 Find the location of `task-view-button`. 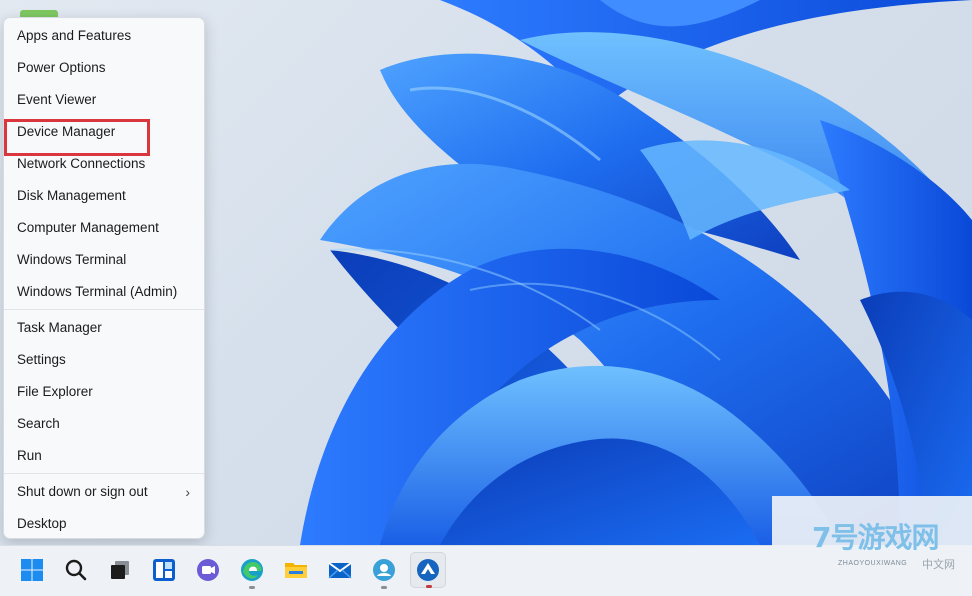

task-view-button is located at coordinates (120, 570).